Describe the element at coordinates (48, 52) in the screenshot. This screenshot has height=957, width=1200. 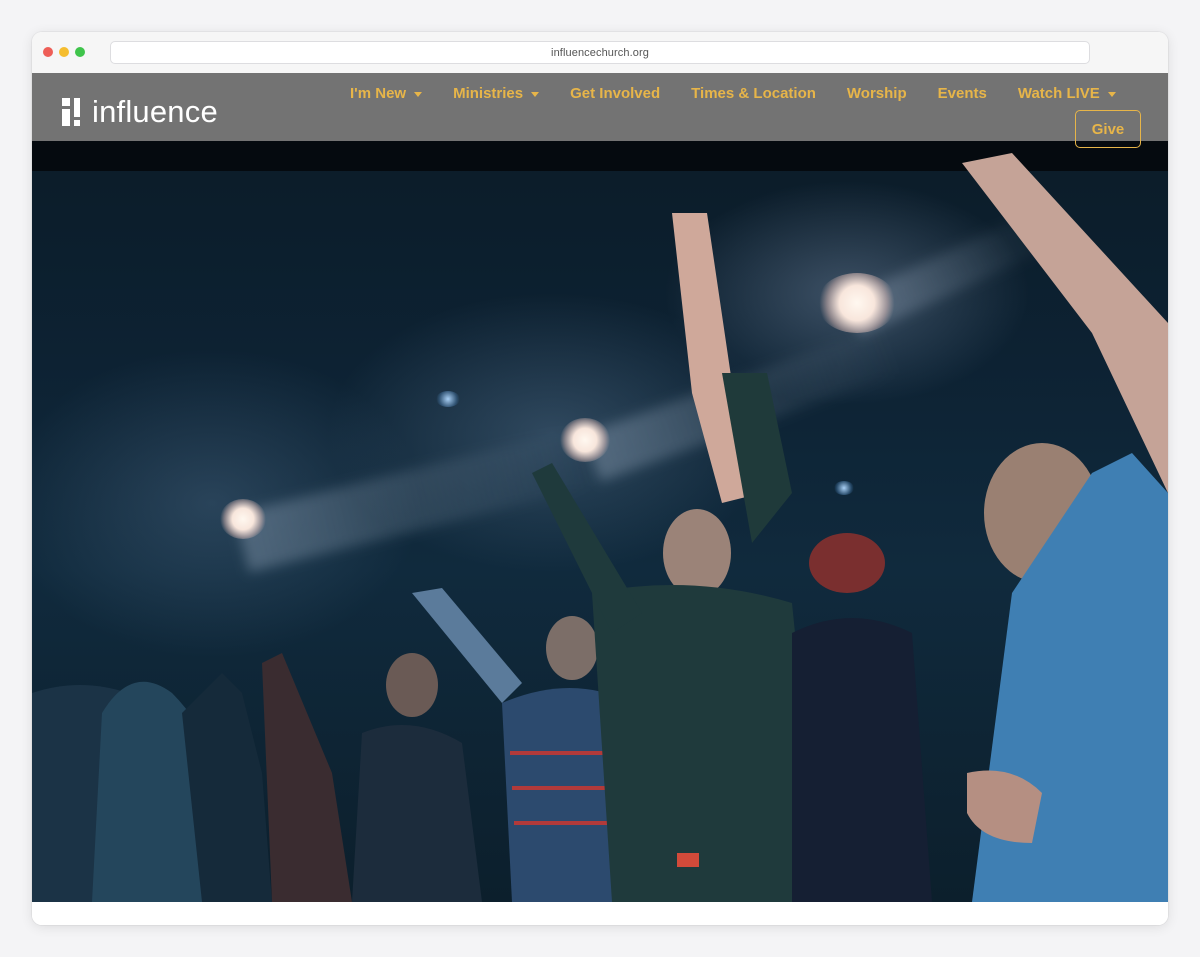
I see `close-window-button` at that location.